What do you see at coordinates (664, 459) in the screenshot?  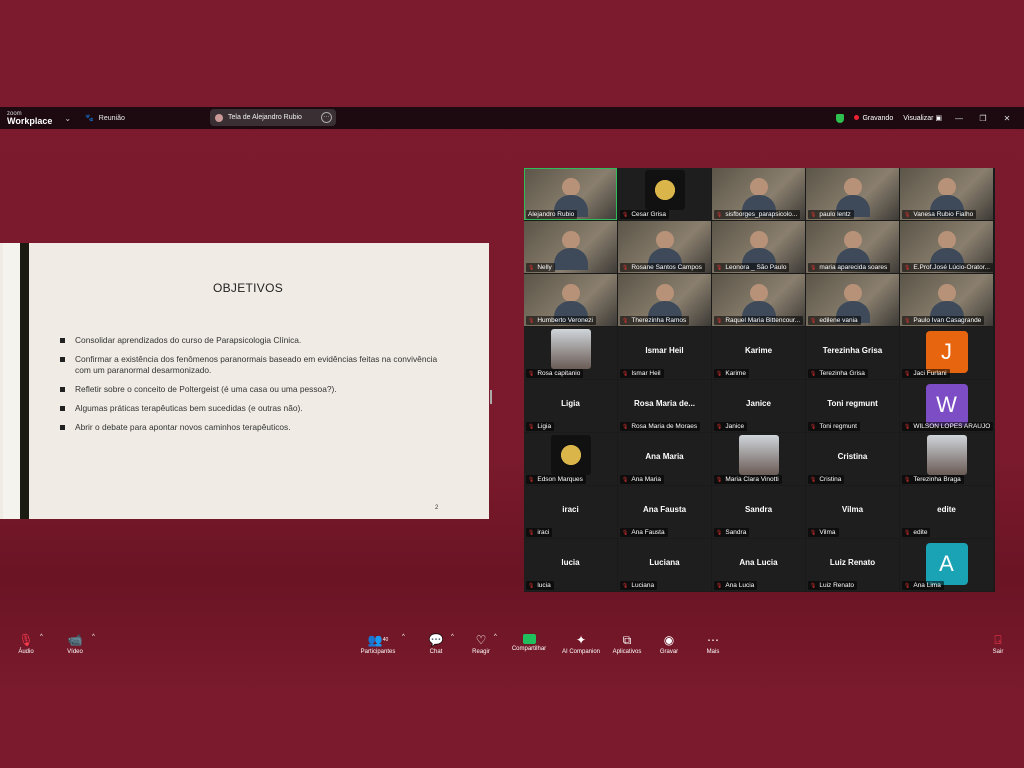 I see `participant-tile: Ana Maria 🎙 Ana Maria` at bounding box center [664, 459].